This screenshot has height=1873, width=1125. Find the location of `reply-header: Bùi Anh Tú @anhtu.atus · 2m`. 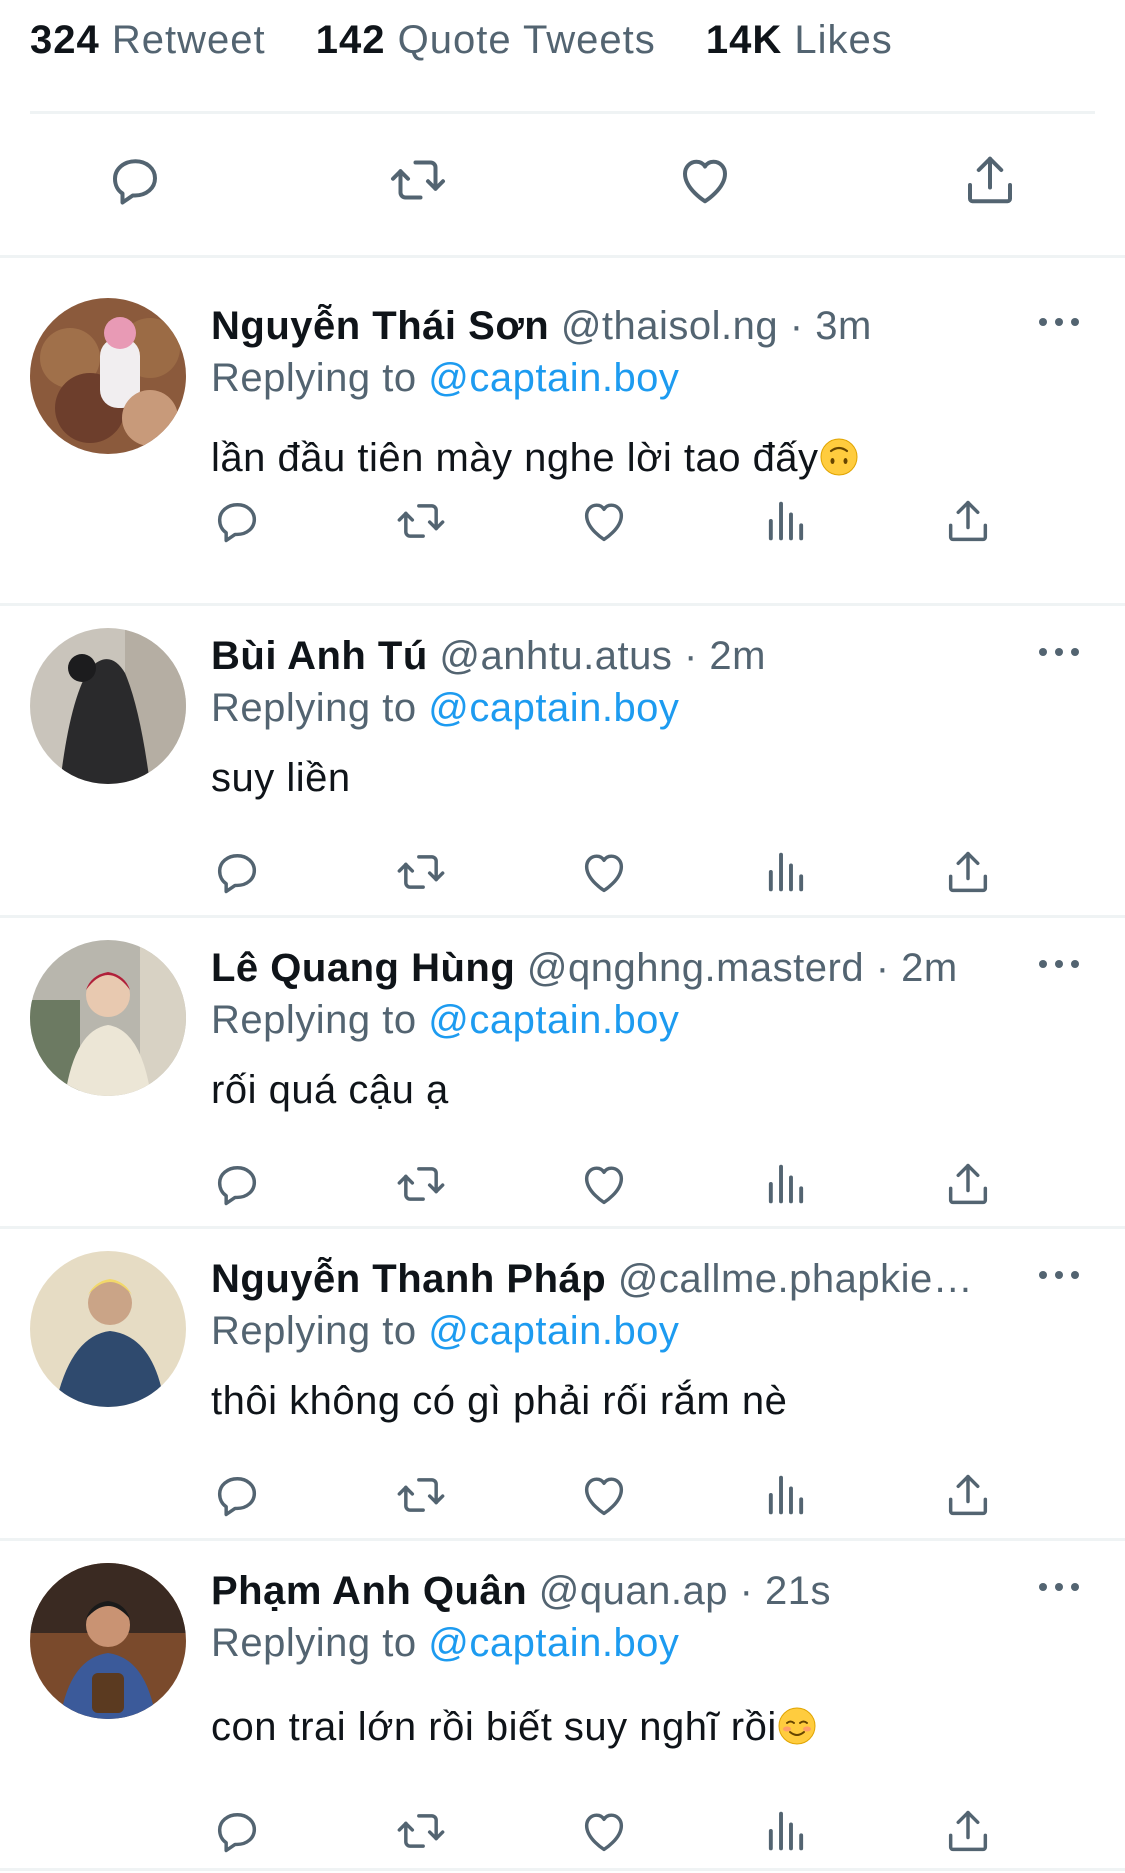

reply-header: Bùi Anh Tú @anhtu.atus · 2m is located at coordinates (611, 656).